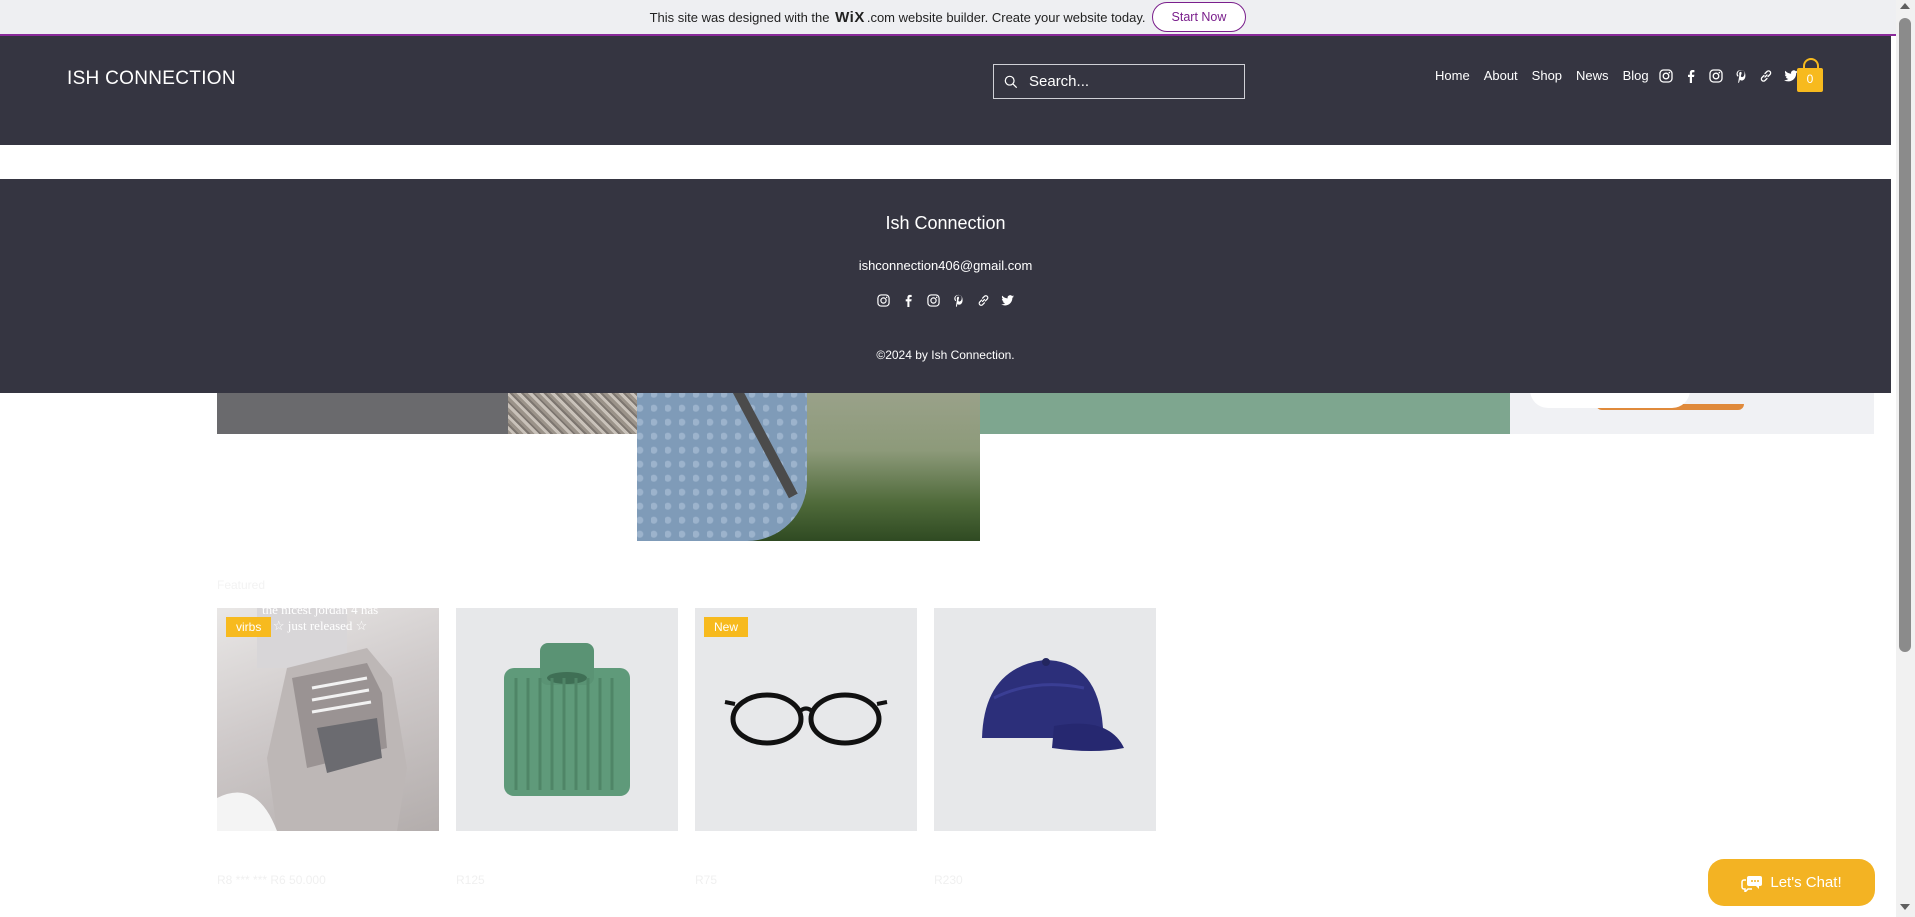 Image resolution: width=1915 pixels, height=917 pixels. What do you see at coordinates (1636, 75) in the screenshot?
I see `nav-blog: Blog` at bounding box center [1636, 75].